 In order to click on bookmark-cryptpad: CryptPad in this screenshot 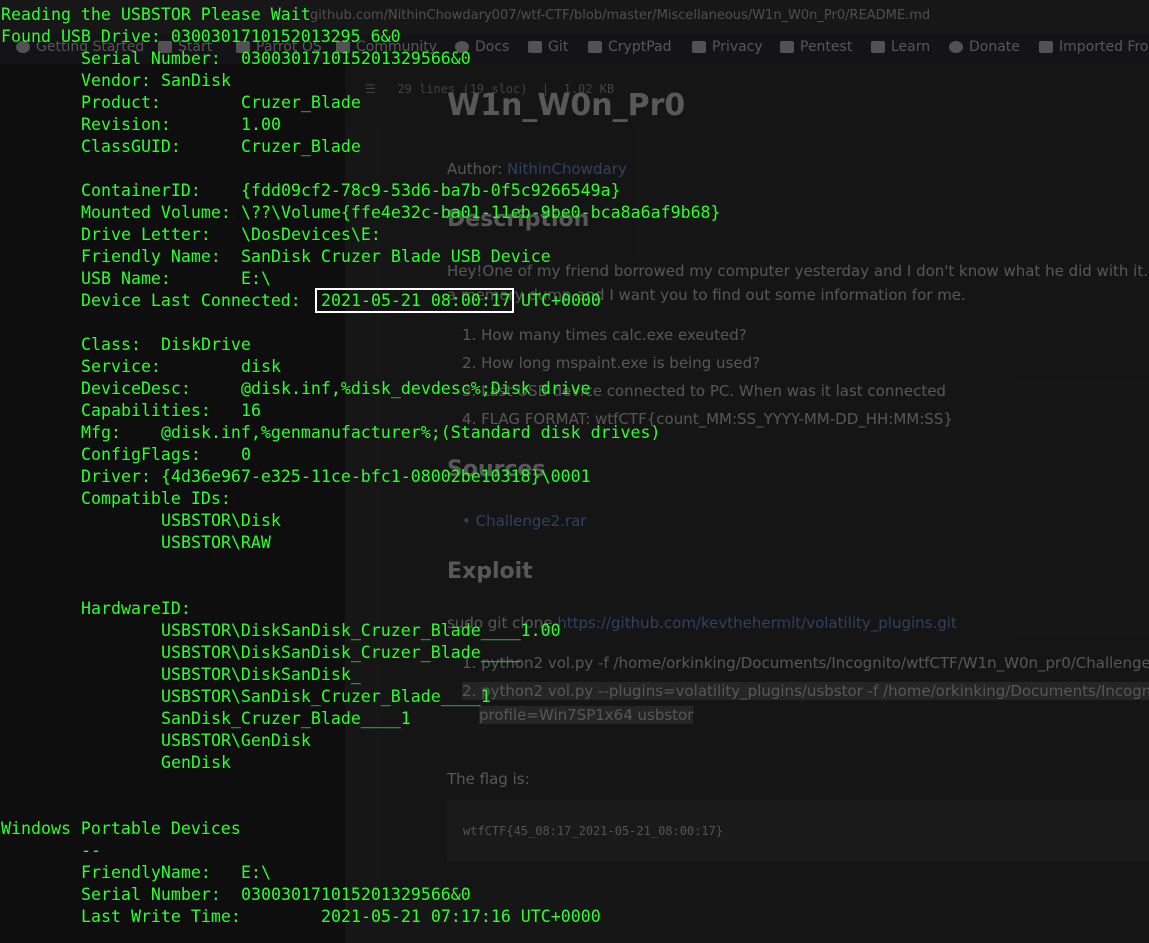, I will do `click(629, 47)`.